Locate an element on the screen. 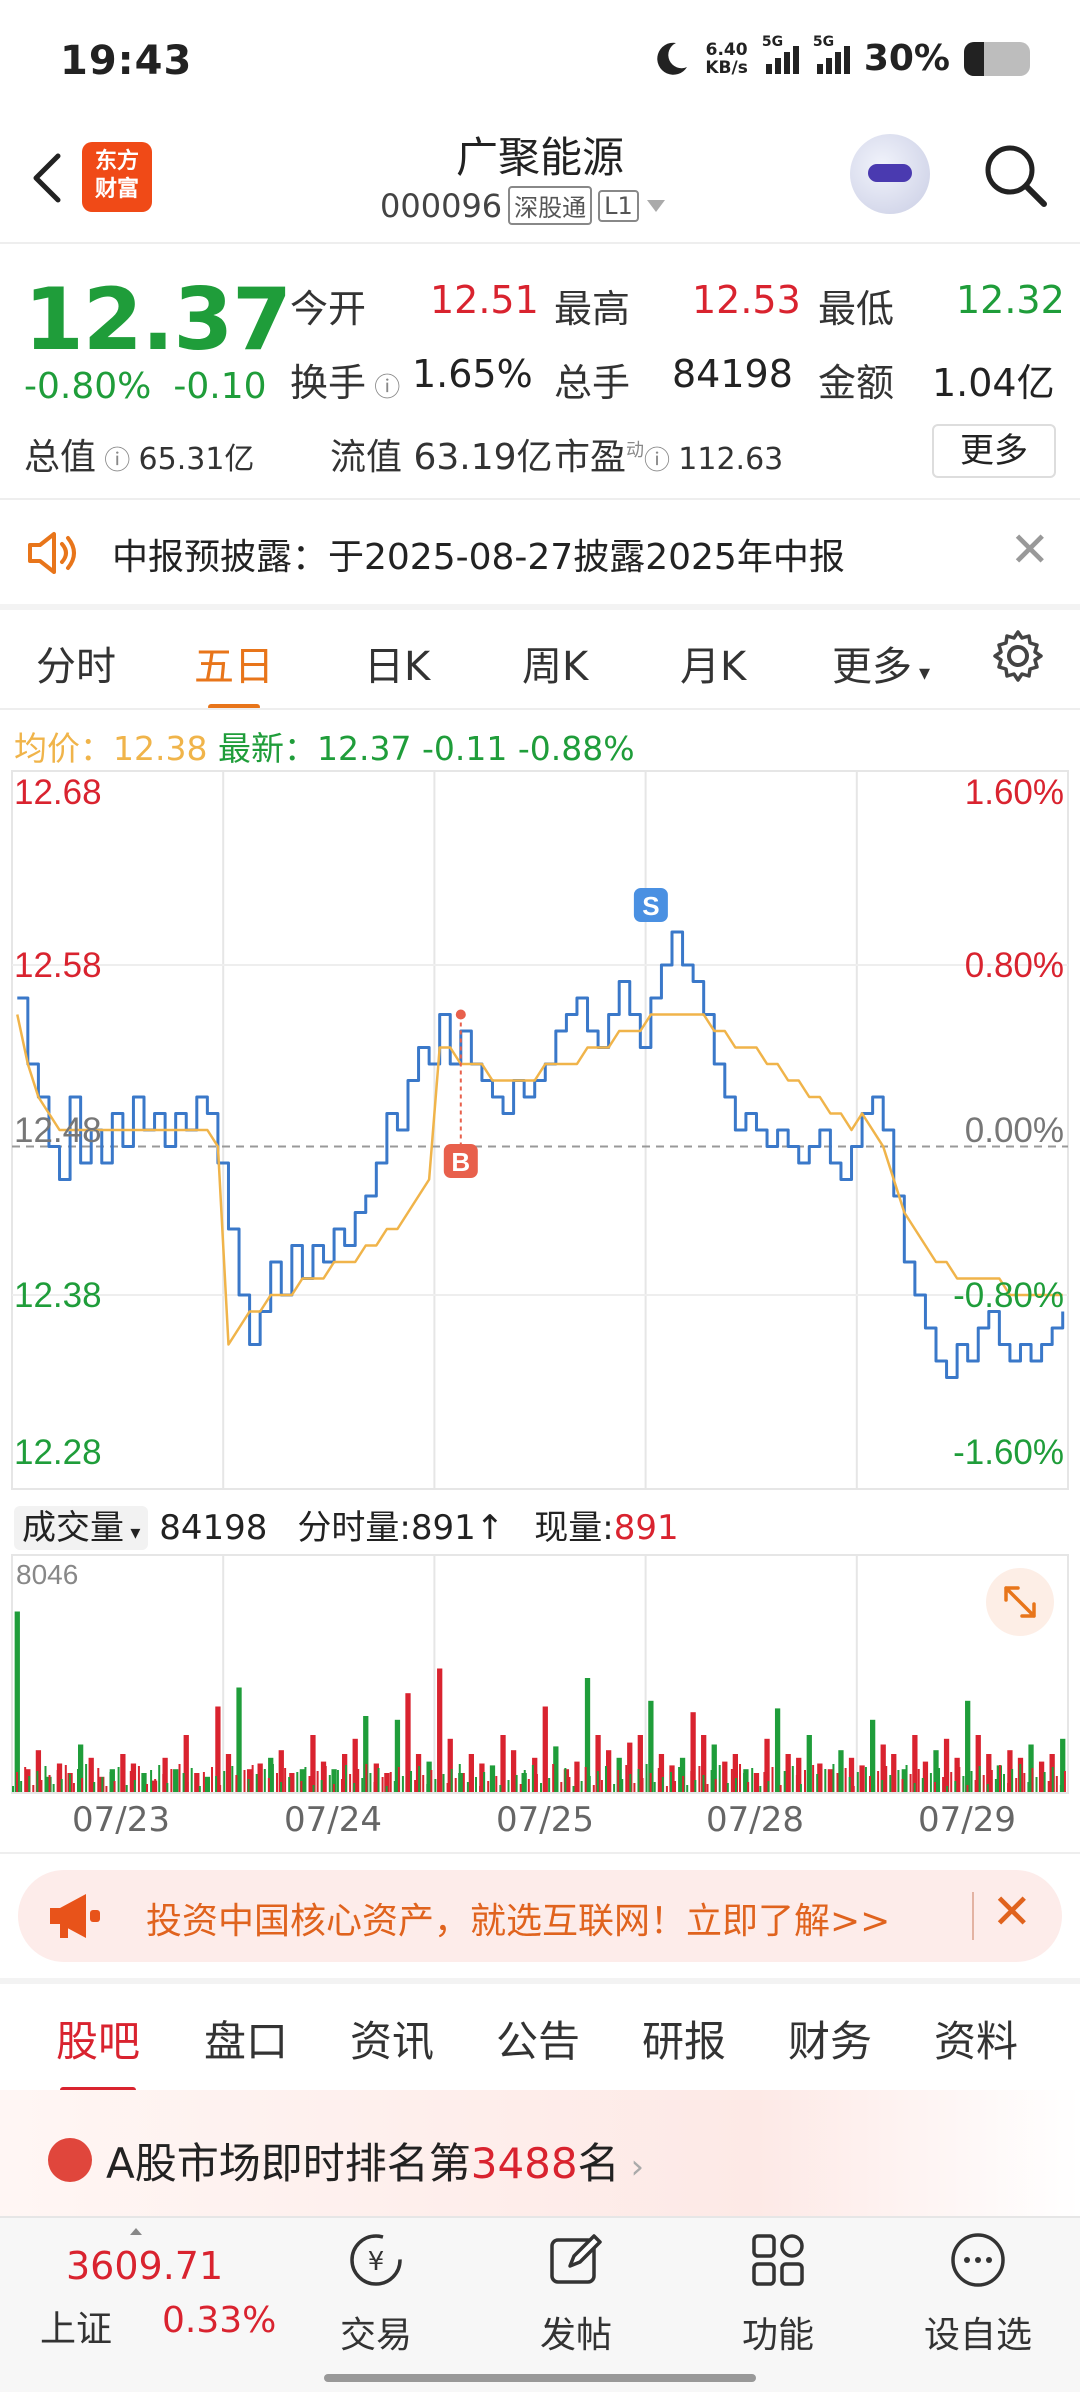  tab-announcements: 公告 is located at coordinates (538, 2038).